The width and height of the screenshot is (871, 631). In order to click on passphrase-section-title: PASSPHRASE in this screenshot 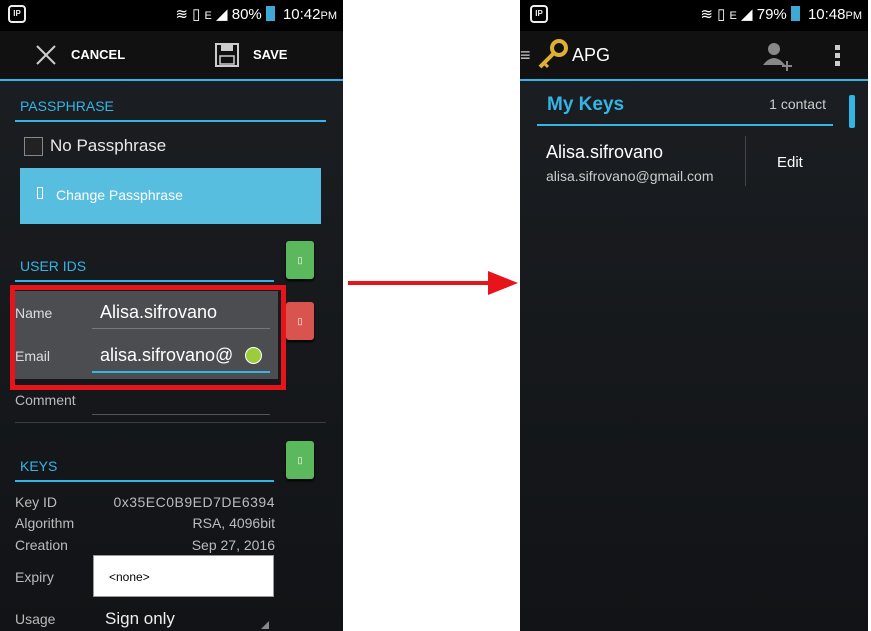, I will do `click(67, 106)`.